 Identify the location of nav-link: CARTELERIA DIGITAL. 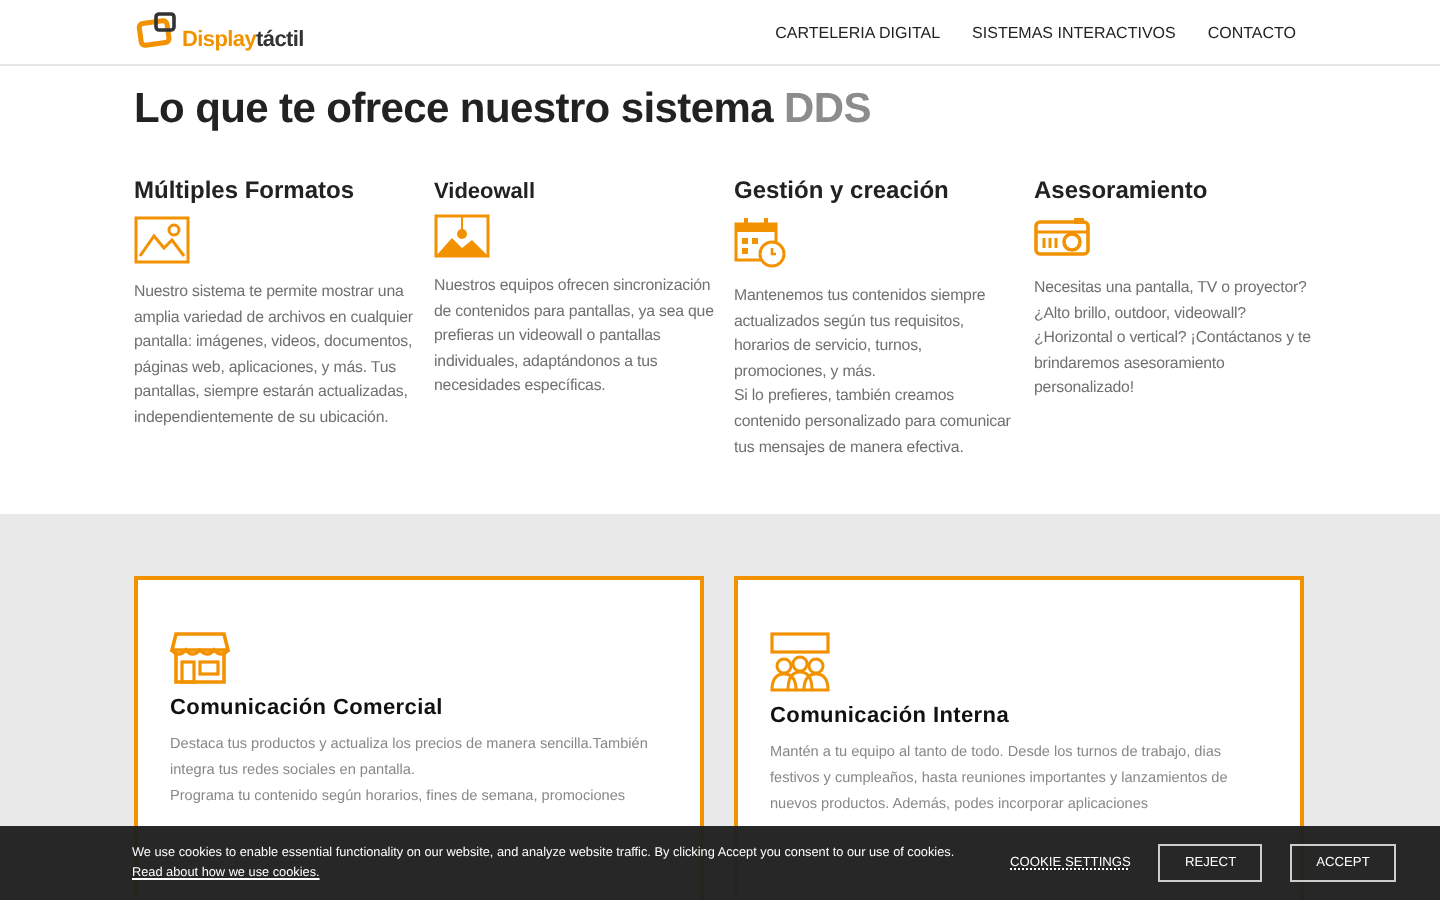
(858, 32).